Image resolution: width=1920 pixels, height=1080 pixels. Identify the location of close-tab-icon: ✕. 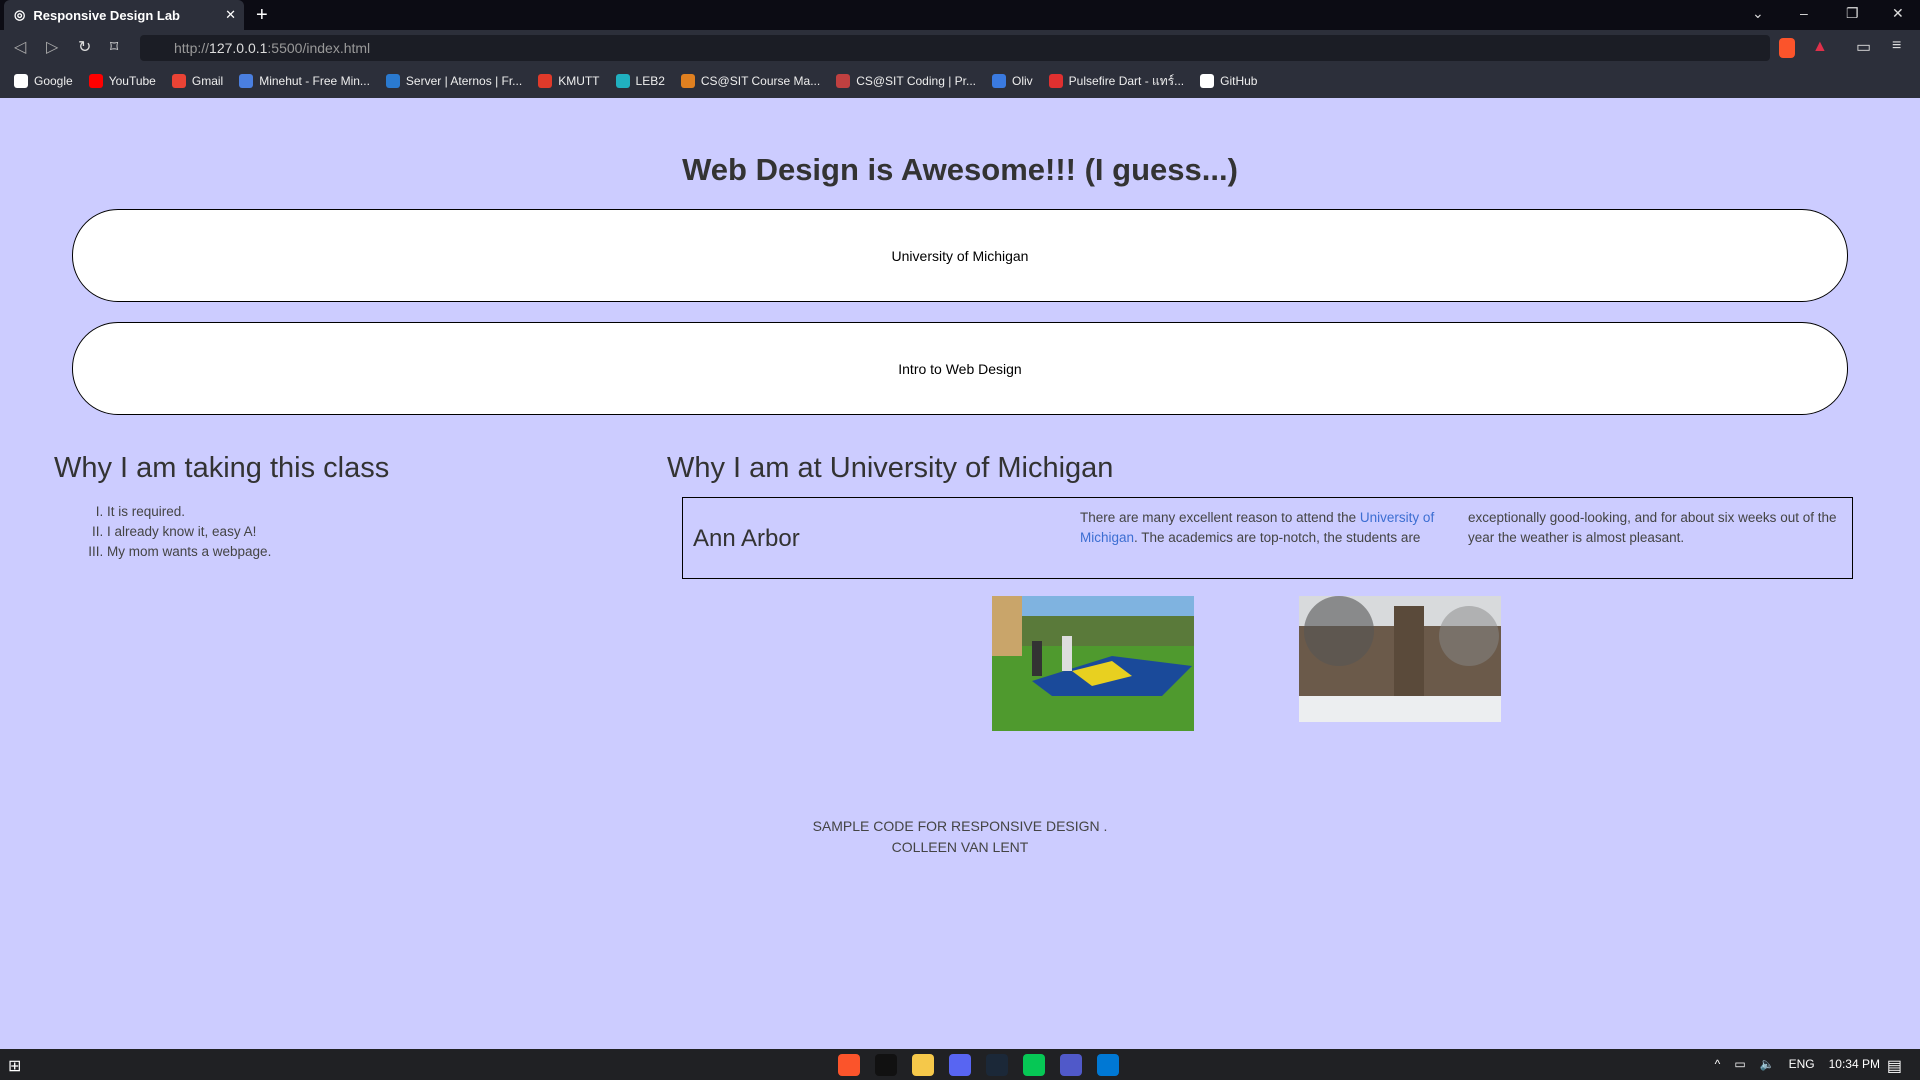
(230, 15).